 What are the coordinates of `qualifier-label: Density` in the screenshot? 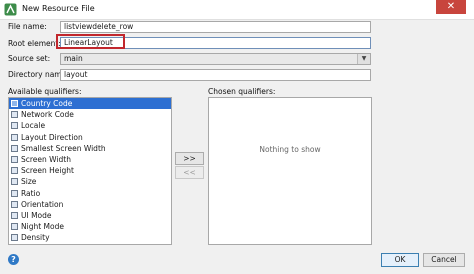 It's located at (35, 238).